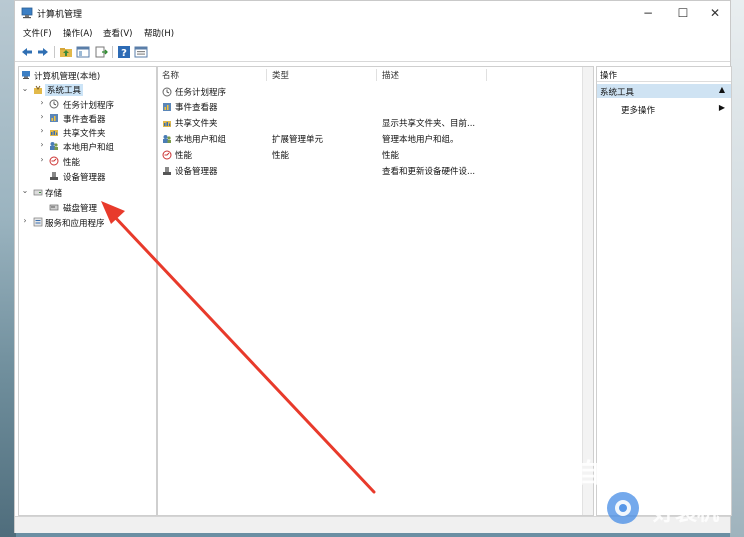  What do you see at coordinates (623, 508) in the screenshot?
I see `watermark-circle-logo-icon` at bounding box center [623, 508].